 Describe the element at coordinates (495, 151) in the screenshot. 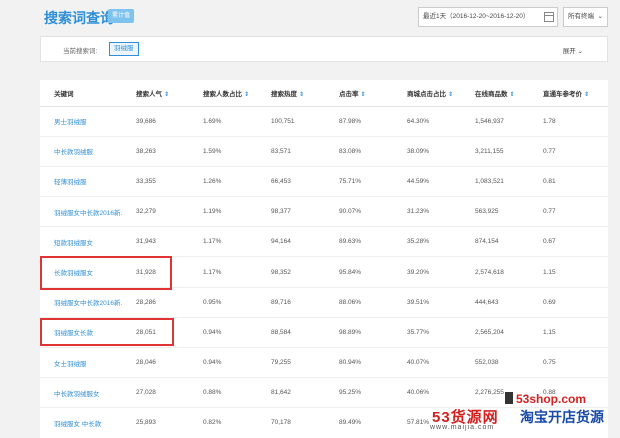

I see `cell-online-products: 3,211,155` at that location.